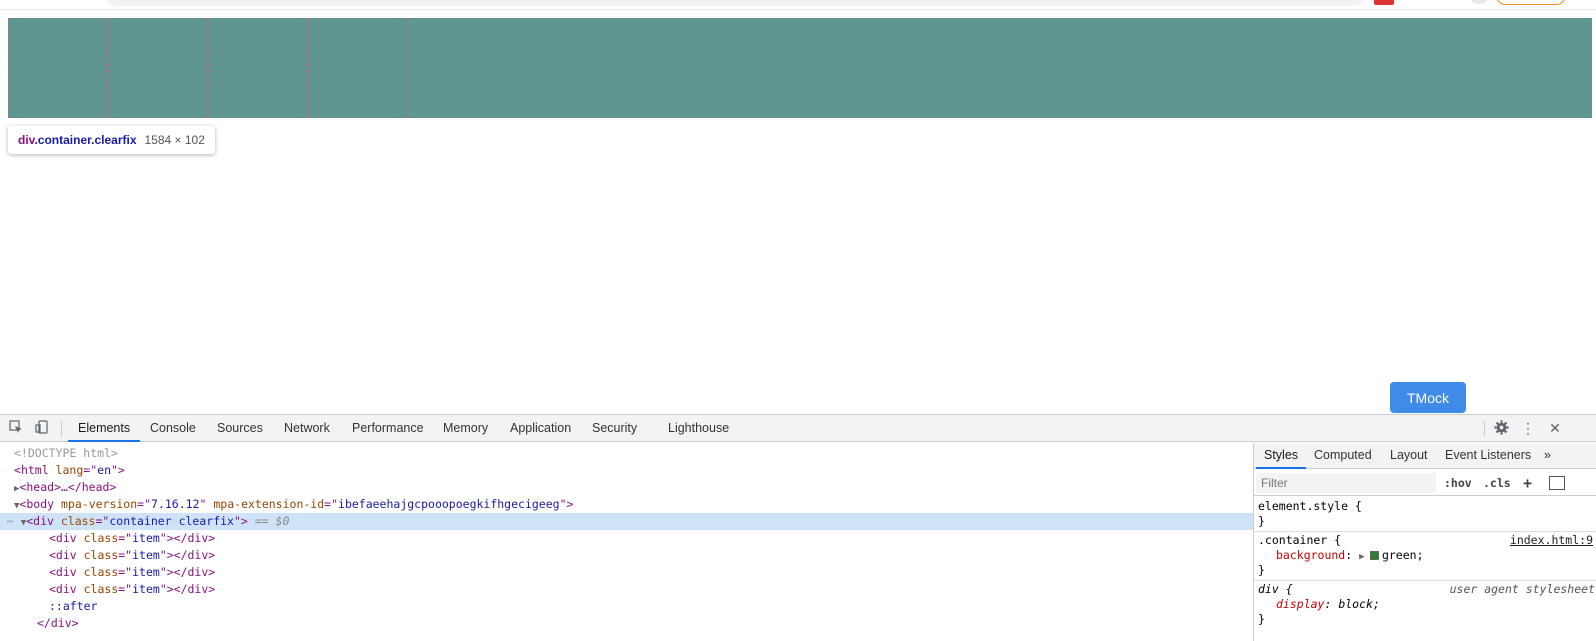  I want to click on property-background: background, so click(1310, 555).